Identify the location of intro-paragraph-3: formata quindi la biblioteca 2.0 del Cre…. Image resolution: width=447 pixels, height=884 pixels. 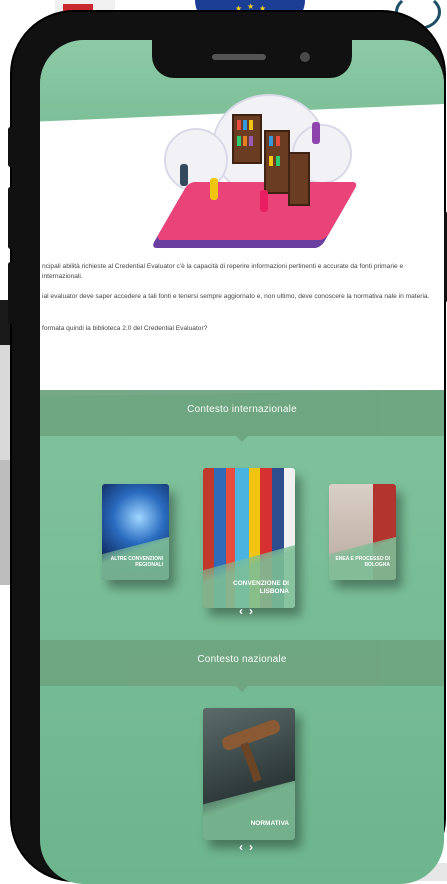
(125, 328).